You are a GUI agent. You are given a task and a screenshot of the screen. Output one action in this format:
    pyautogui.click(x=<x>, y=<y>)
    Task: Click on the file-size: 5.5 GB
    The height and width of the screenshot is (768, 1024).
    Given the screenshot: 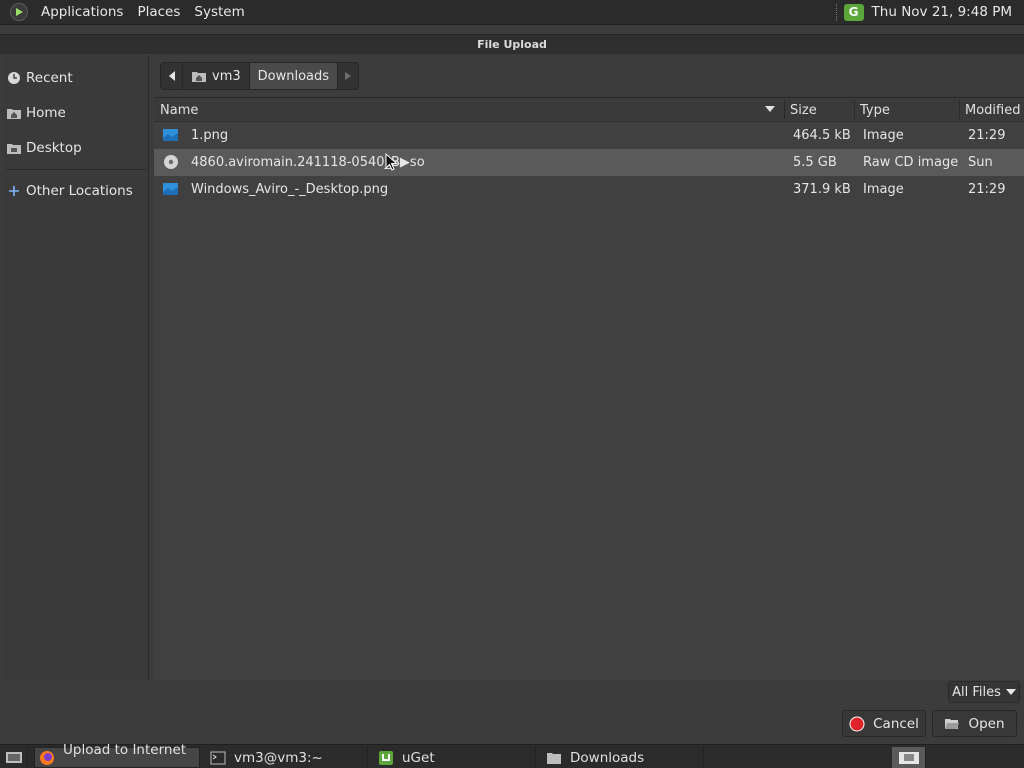 What is the action you would take?
    pyautogui.click(x=815, y=162)
    